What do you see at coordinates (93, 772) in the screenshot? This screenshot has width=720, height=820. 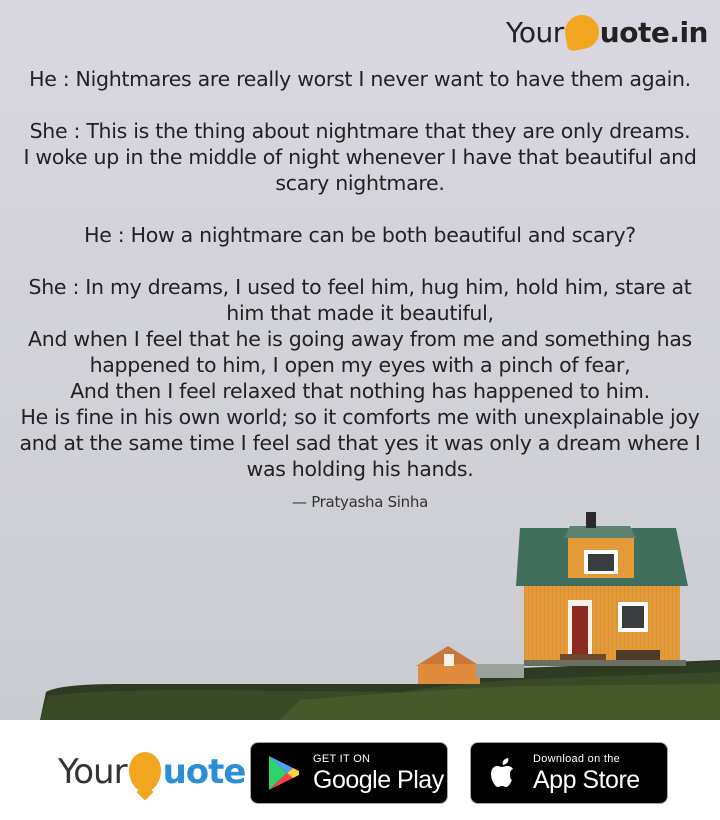 I see `logo-prefix: Your` at bounding box center [93, 772].